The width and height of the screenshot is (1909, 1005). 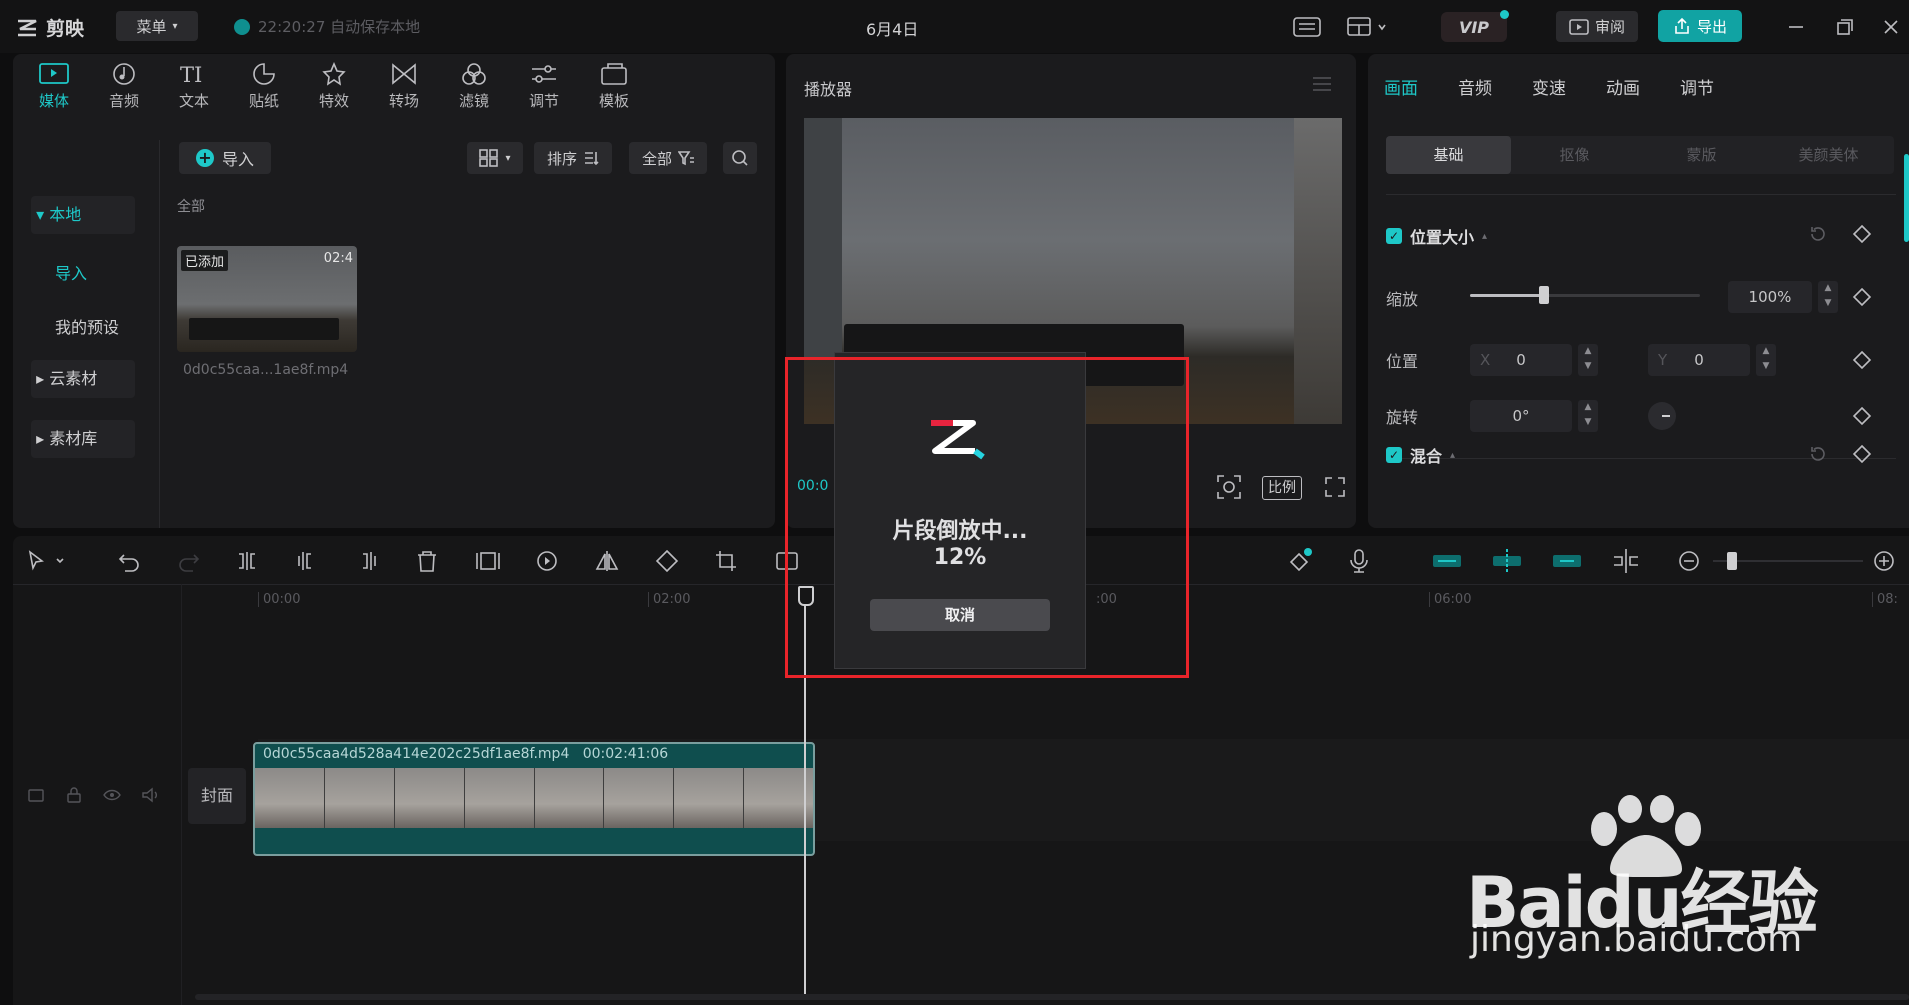 I want to click on subtab-basic: 基础, so click(x=1448, y=155).